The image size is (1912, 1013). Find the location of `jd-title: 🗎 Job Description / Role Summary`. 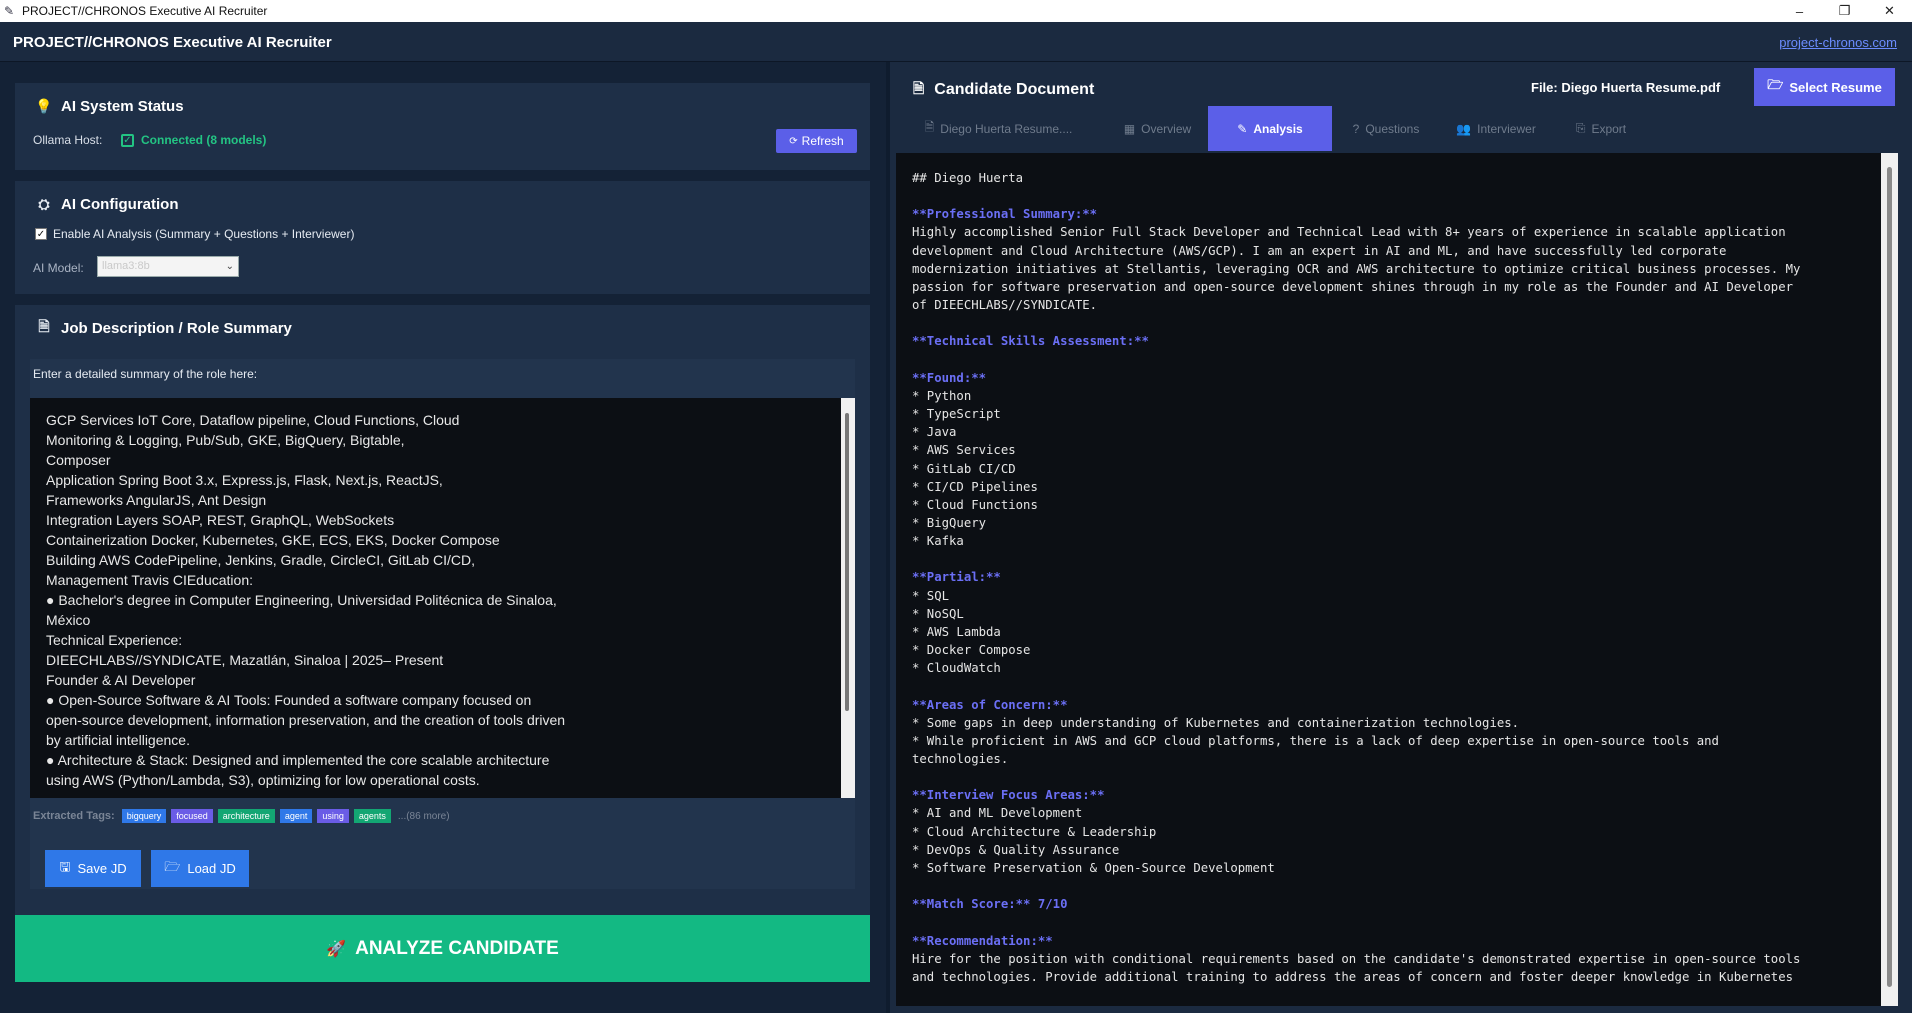

jd-title: 🗎 Job Description / Role Summary is located at coordinates (163, 328).